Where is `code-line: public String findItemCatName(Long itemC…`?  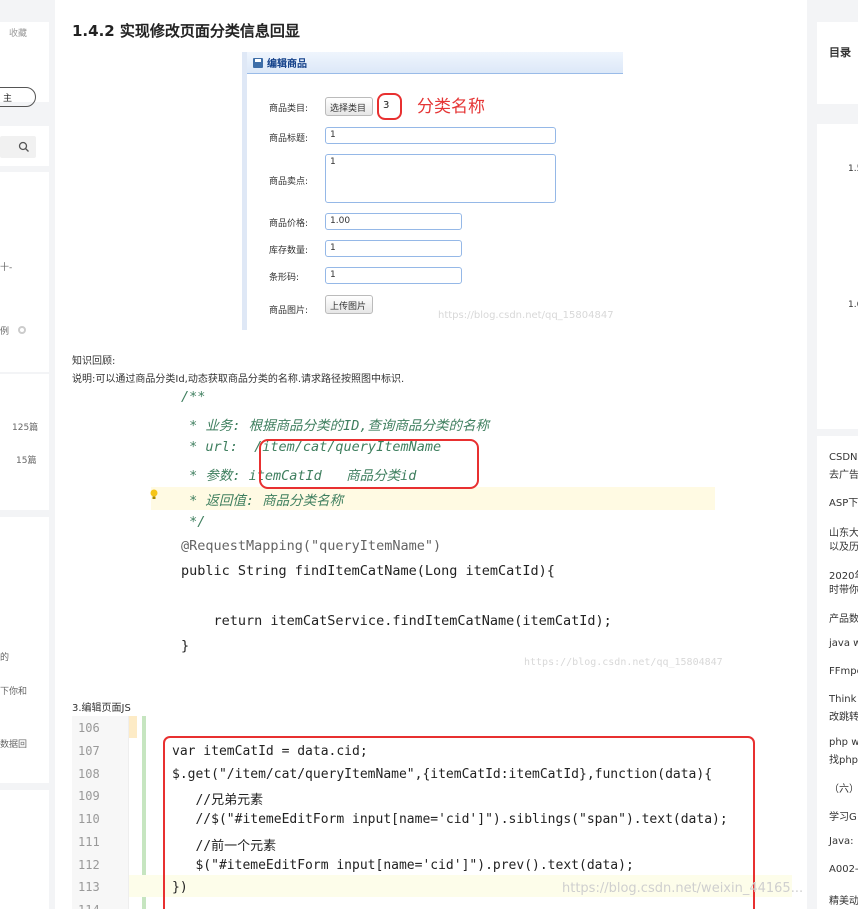 code-line: public String findItemCatName(Long itemC… is located at coordinates (368, 571).